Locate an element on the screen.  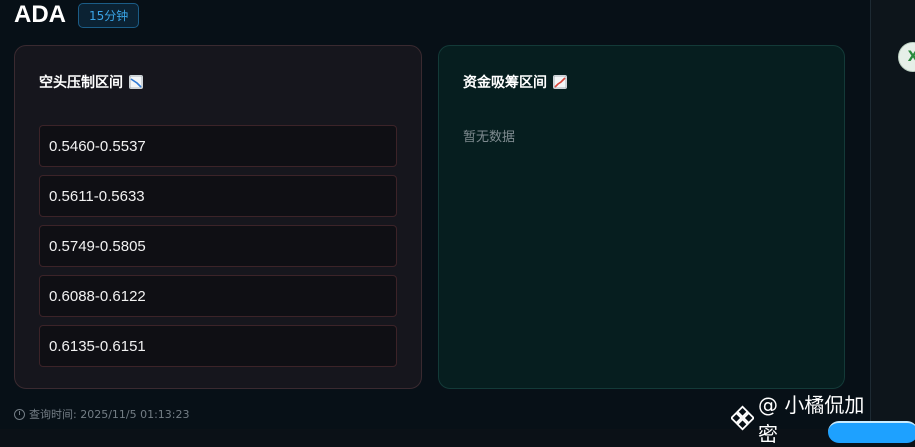
interval-badge: 15分钟 is located at coordinates (109, 15).